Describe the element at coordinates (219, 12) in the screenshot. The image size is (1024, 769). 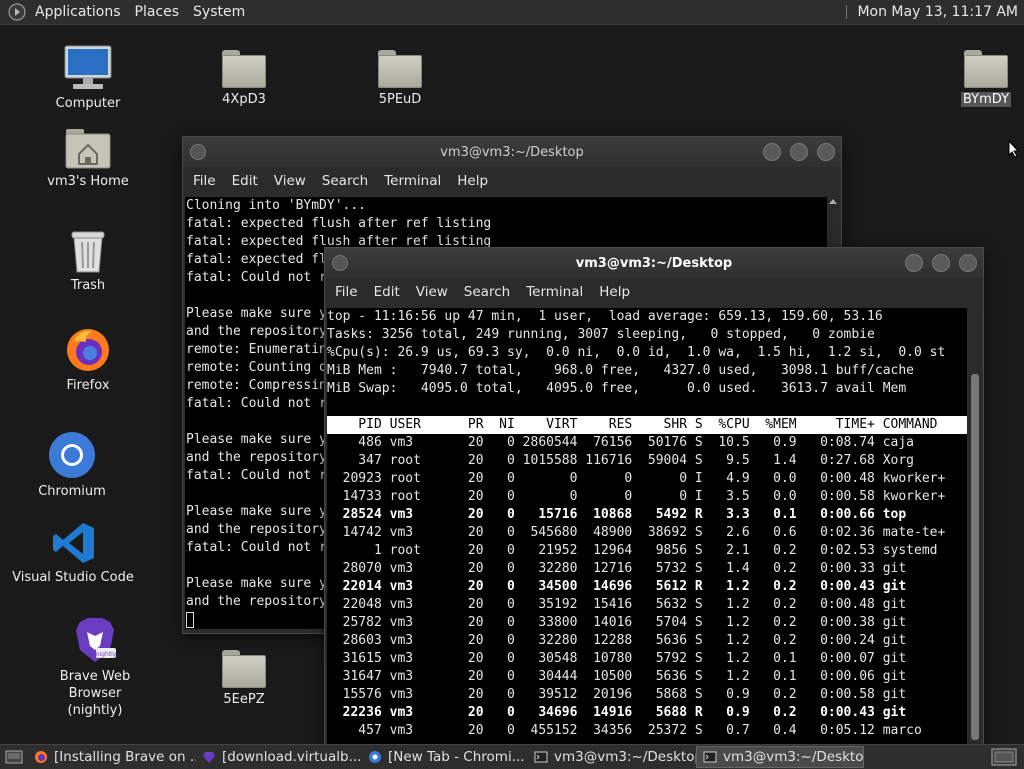
I see `system-menu: System` at that location.